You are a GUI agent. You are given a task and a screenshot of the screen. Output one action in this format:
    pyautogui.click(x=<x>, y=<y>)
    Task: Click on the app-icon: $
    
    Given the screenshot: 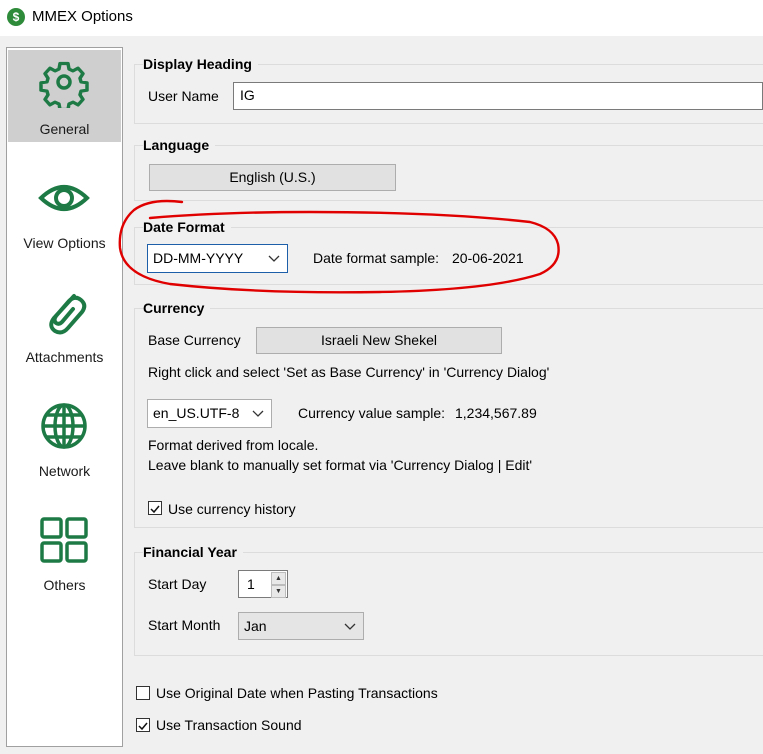 What is the action you would take?
    pyautogui.click(x=16, y=17)
    